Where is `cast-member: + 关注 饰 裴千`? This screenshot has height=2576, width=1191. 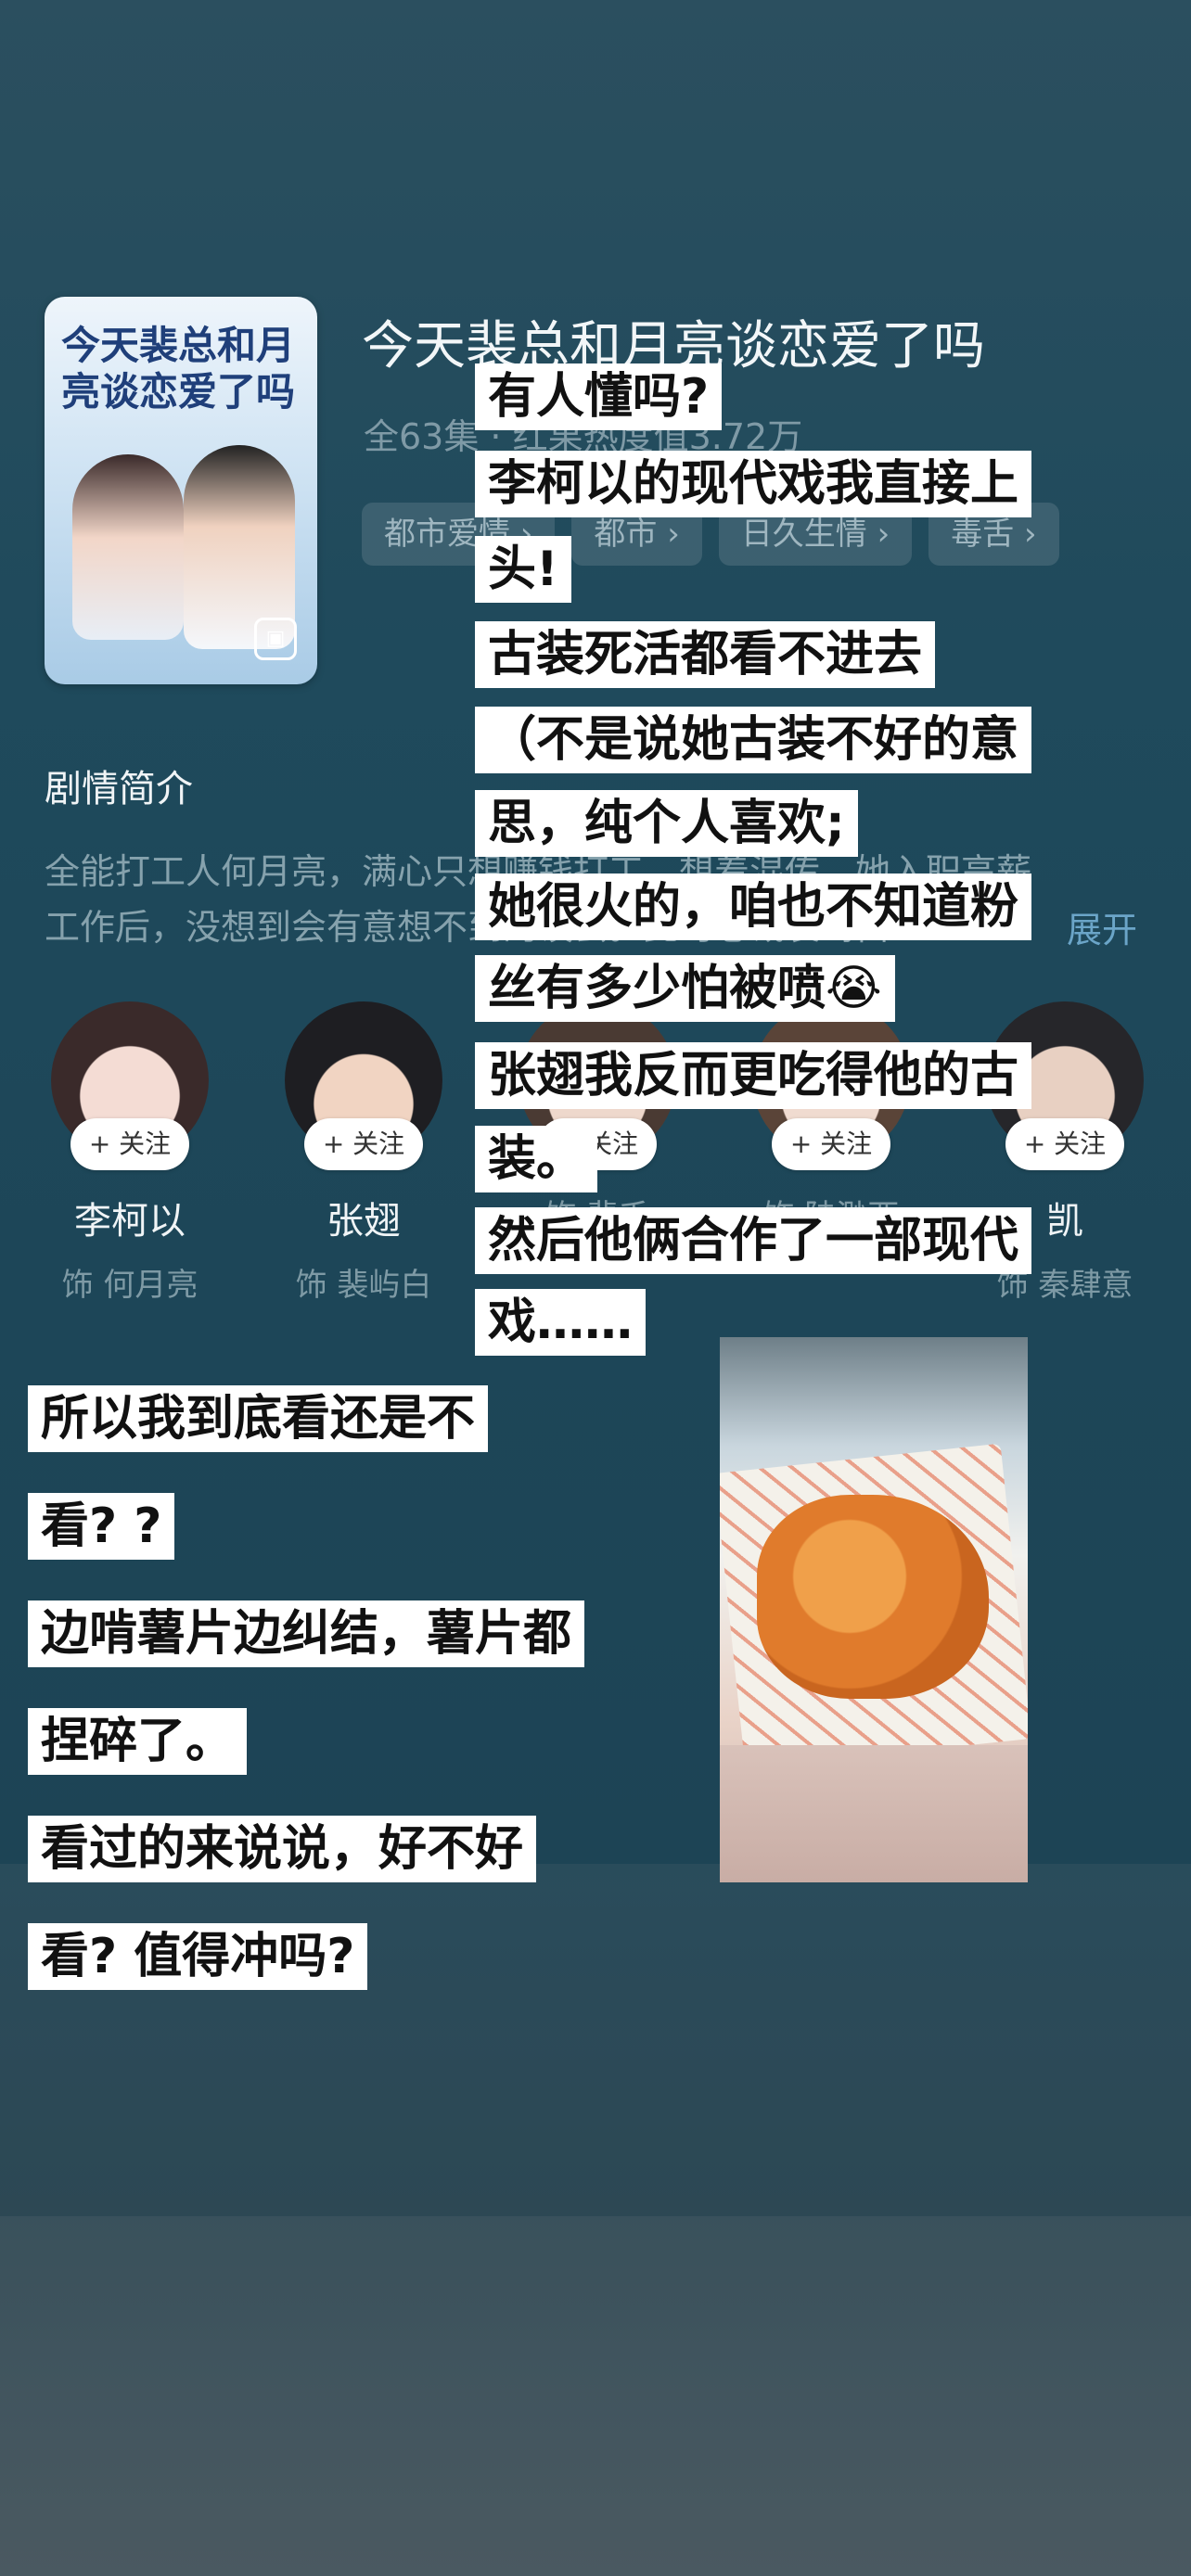 cast-member: + 关注 饰 裴千 is located at coordinates (597, 1118).